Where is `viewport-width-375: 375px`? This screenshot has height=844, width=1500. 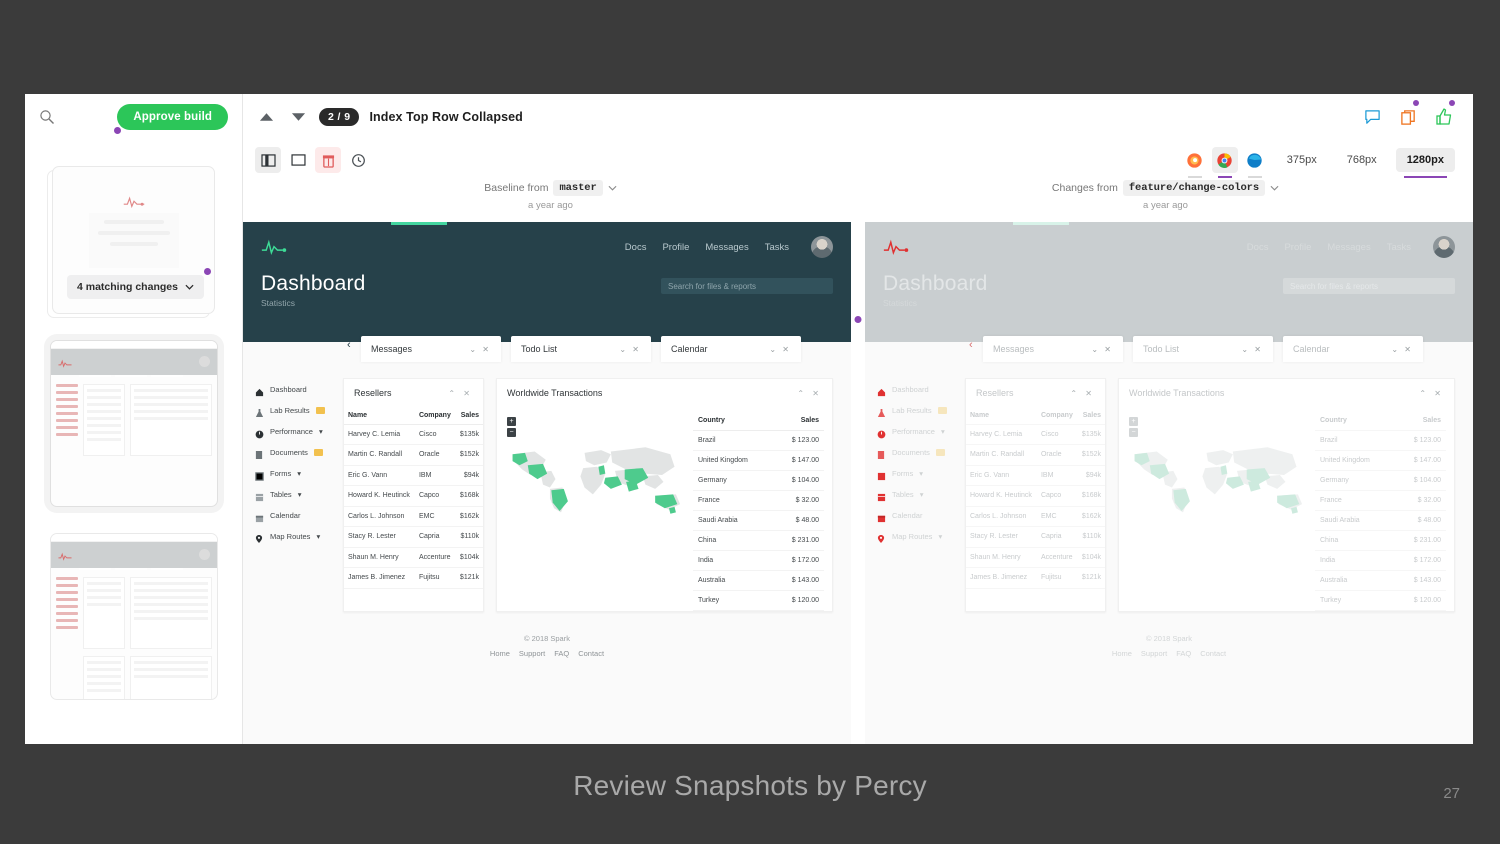
viewport-width-375: 375px is located at coordinates (1302, 160).